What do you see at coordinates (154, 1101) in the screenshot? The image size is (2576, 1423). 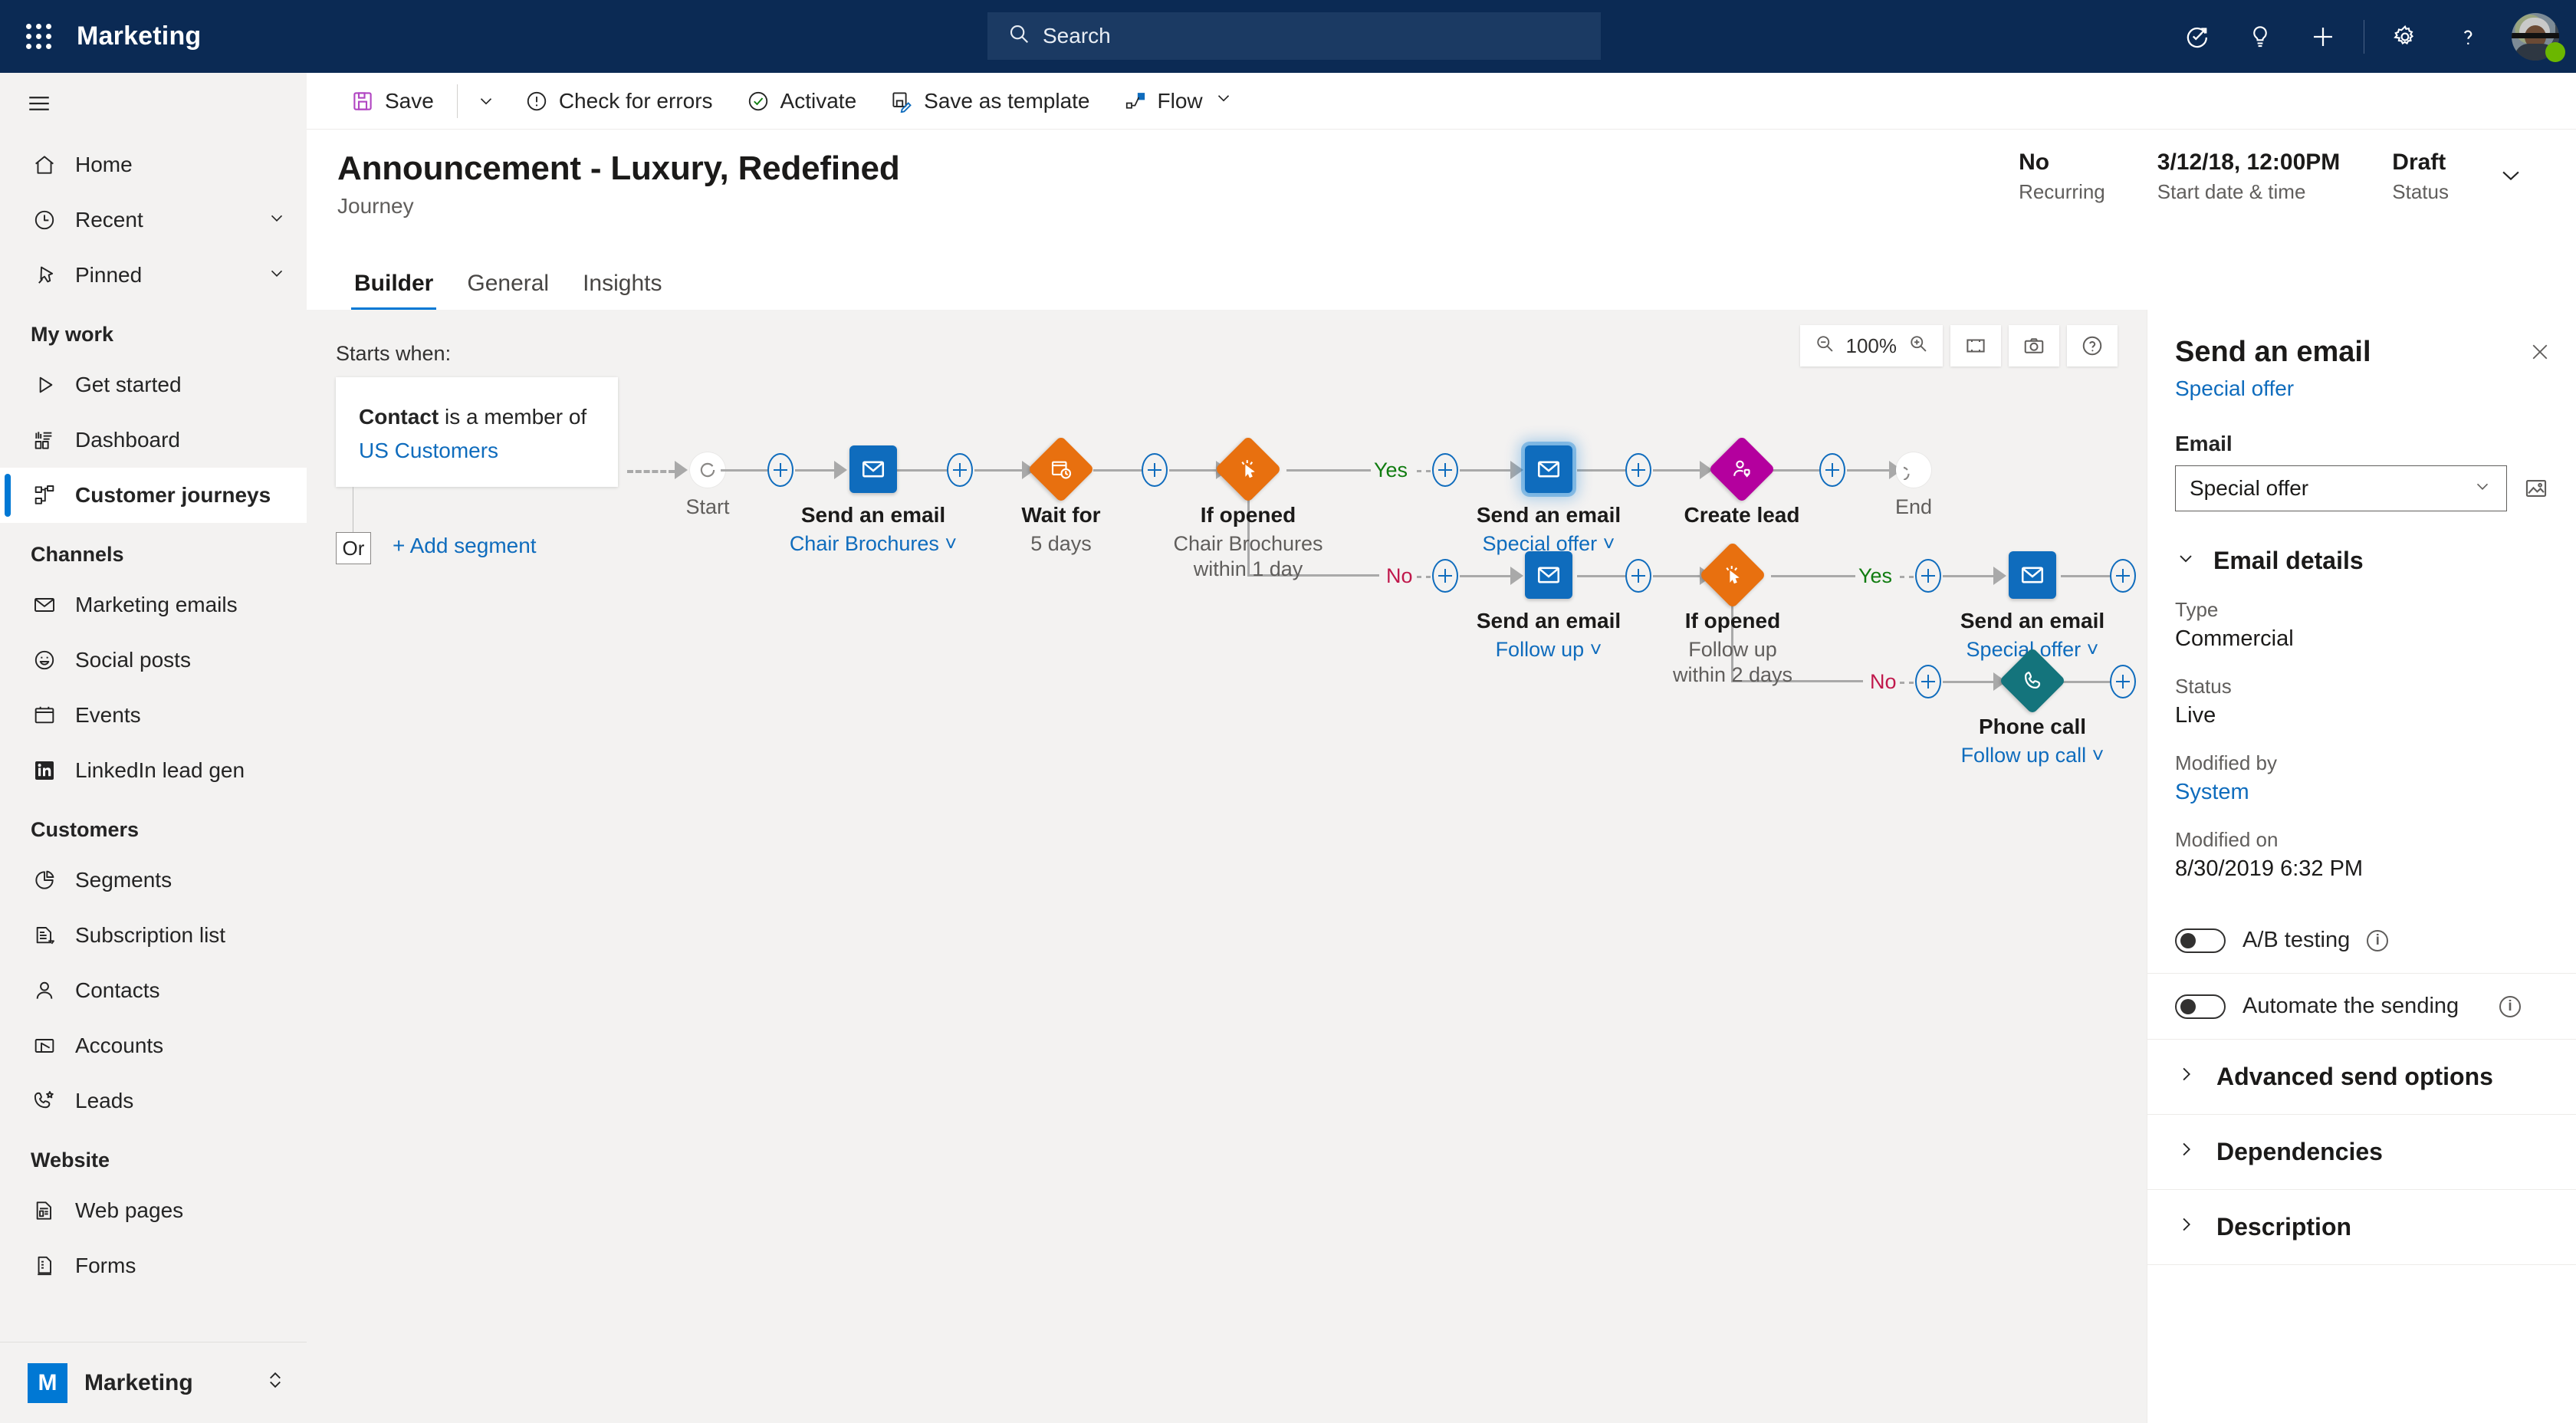 I see `sidebar-item-leads: Leads` at bounding box center [154, 1101].